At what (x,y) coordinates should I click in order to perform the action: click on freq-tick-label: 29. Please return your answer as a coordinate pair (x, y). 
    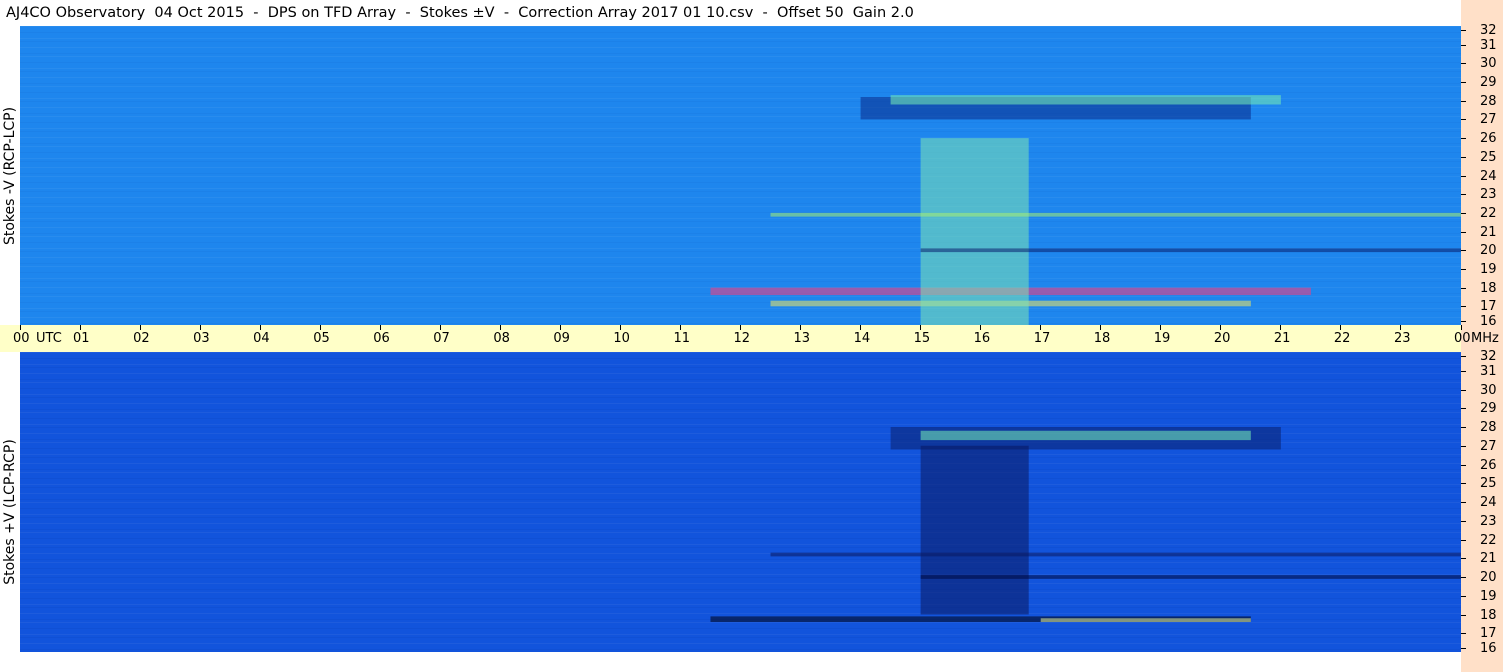
    Looking at the image, I should click on (1488, 83).